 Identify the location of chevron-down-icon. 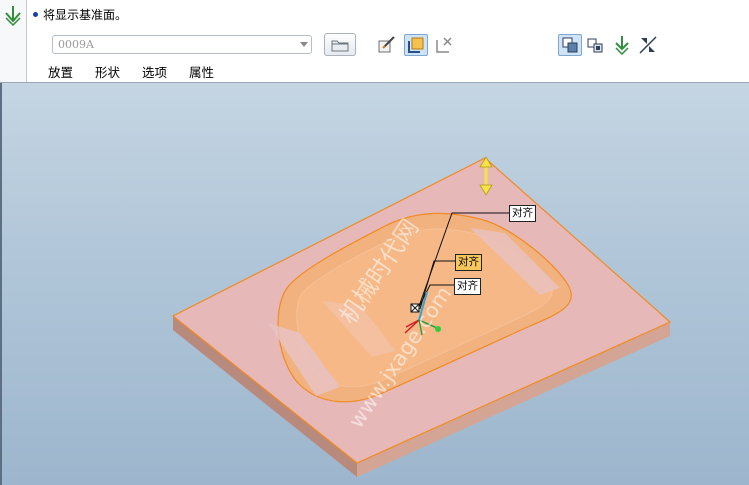
(304, 44).